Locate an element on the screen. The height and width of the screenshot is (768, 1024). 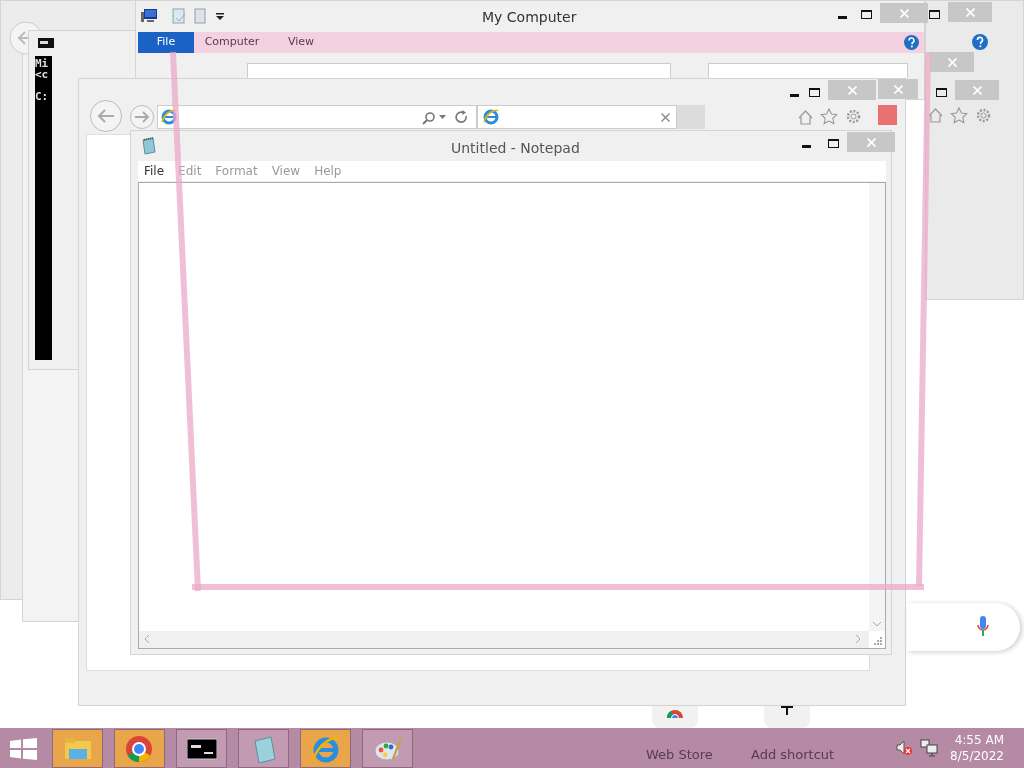
shortcut-label: Web Store is located at coordinates (679, 755).